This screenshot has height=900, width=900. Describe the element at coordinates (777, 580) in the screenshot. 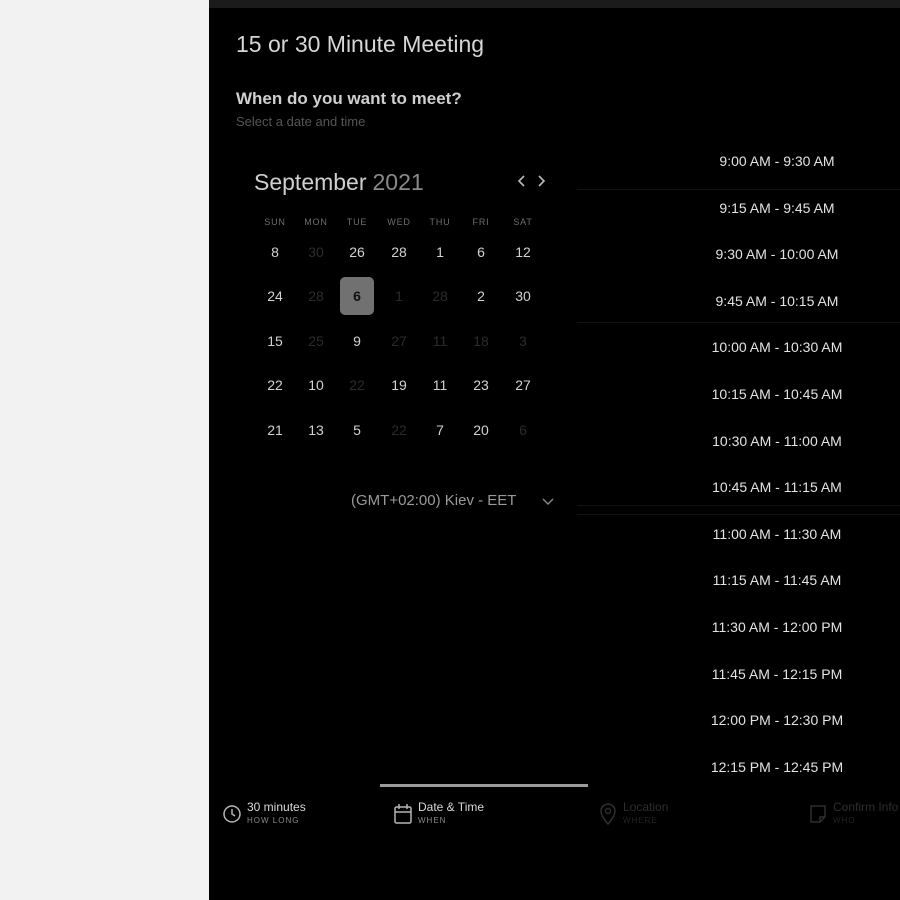

I see `time-slot: 11:15 AM - 11:45 AM` at that location.